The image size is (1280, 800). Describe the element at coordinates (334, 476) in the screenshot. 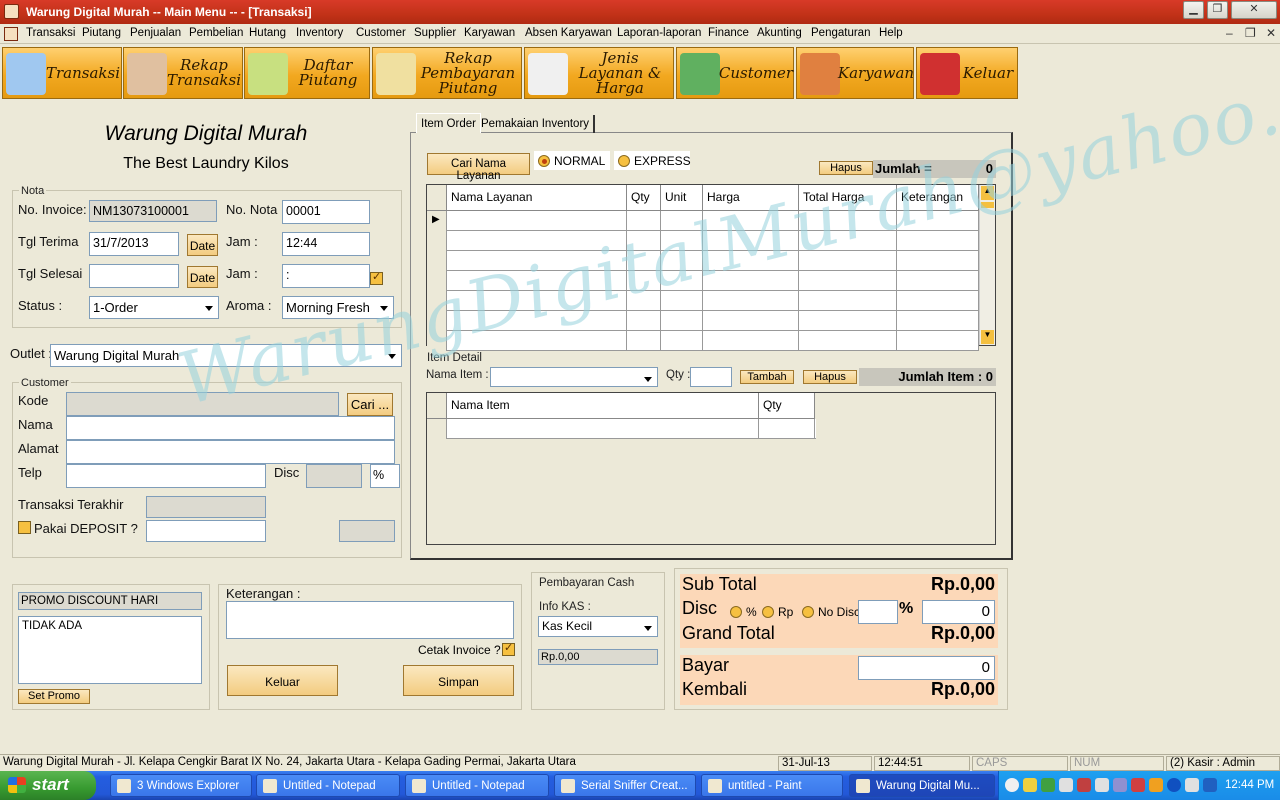

I see `disc-field` at that location.